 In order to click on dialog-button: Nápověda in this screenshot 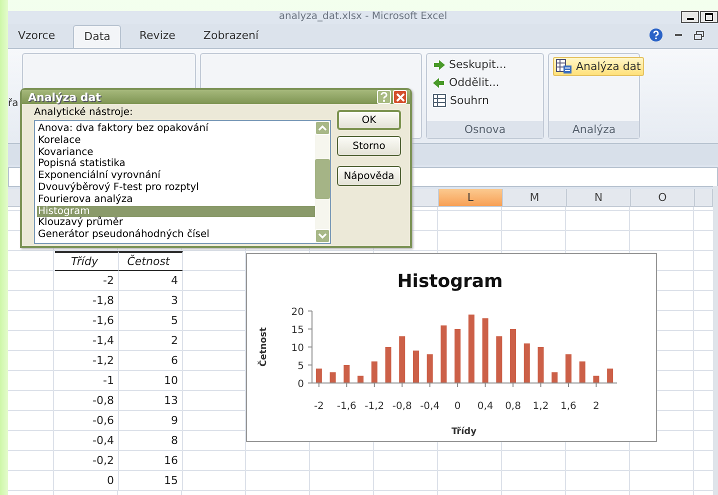, I will do `click(369, 176)`.